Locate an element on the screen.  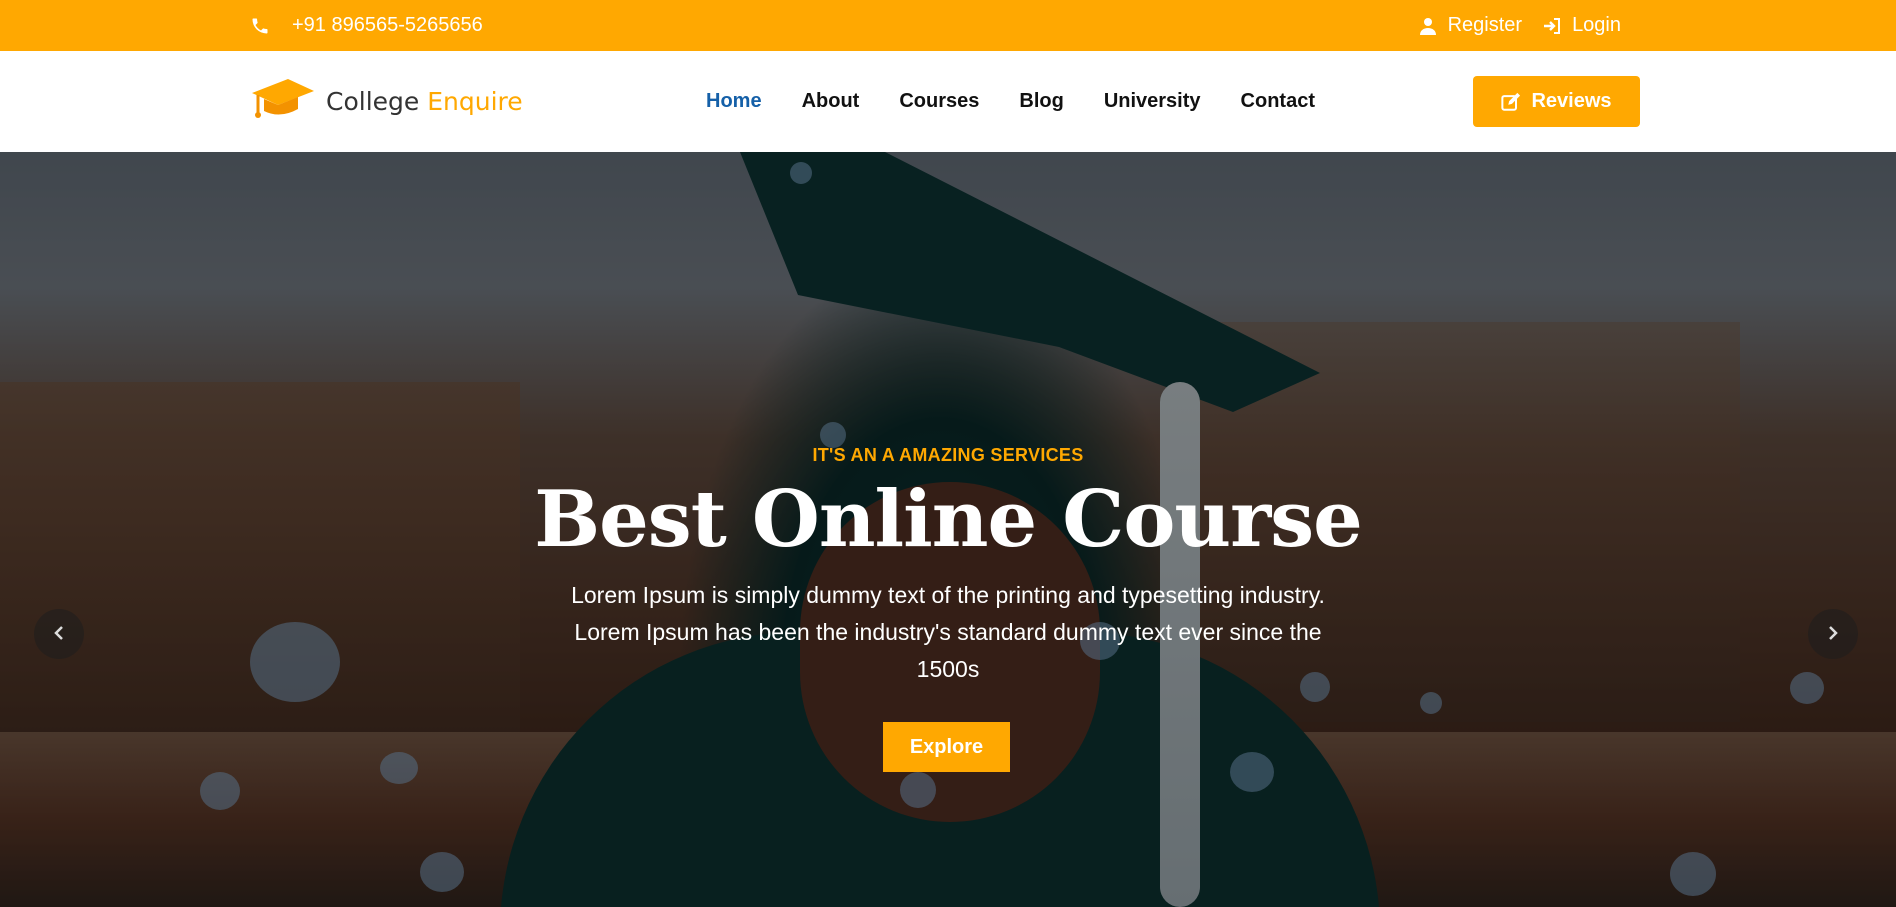
site-logo: College Enquire is located at coordinates (386, 101).